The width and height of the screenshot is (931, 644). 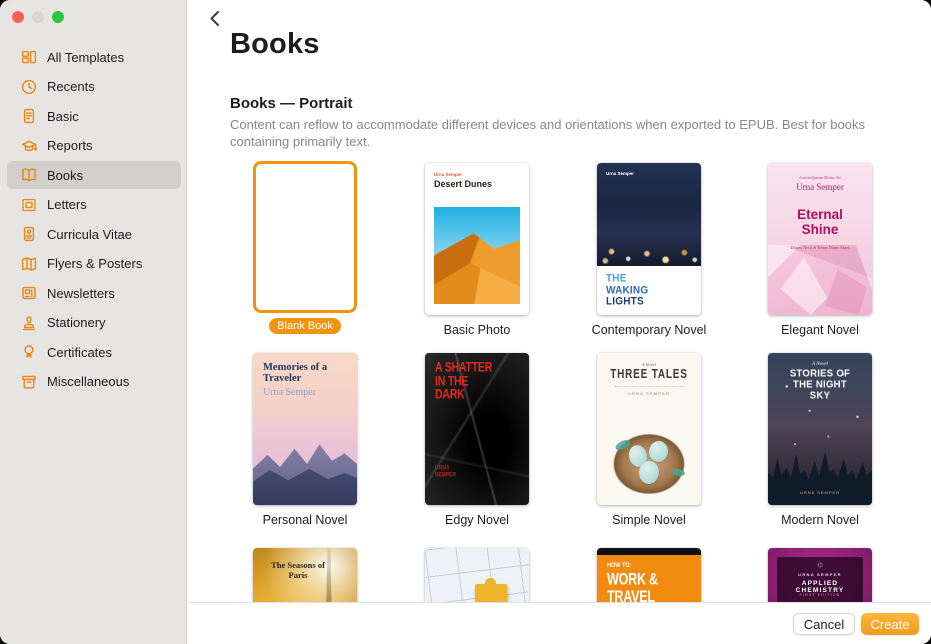 What do you see at coordinates (464, 381) in the screenshot?
I see `cover-title: A SHATTER IN THE DARK` at bounding box center [464, 381].